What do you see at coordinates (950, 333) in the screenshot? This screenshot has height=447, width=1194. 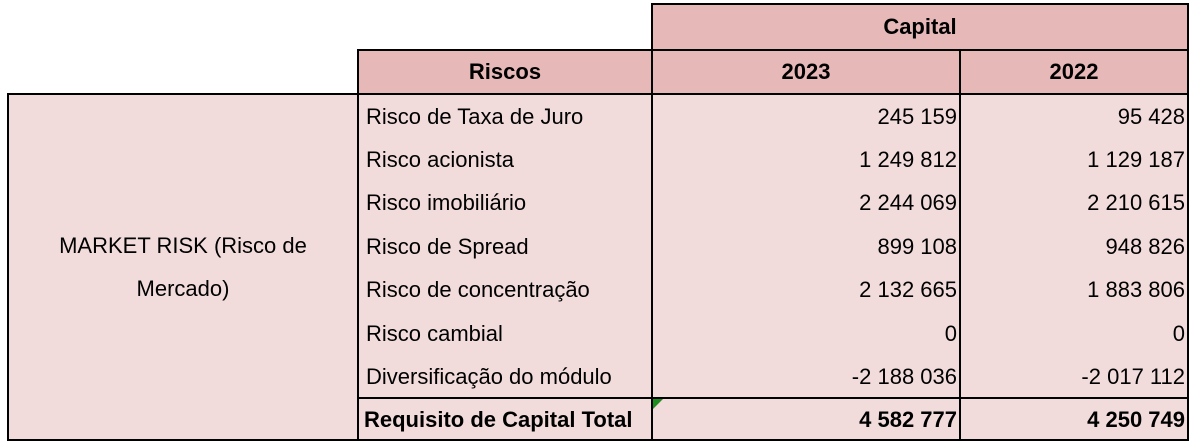 I see `row-value-2023: 0` at bounding box center [950, 333].